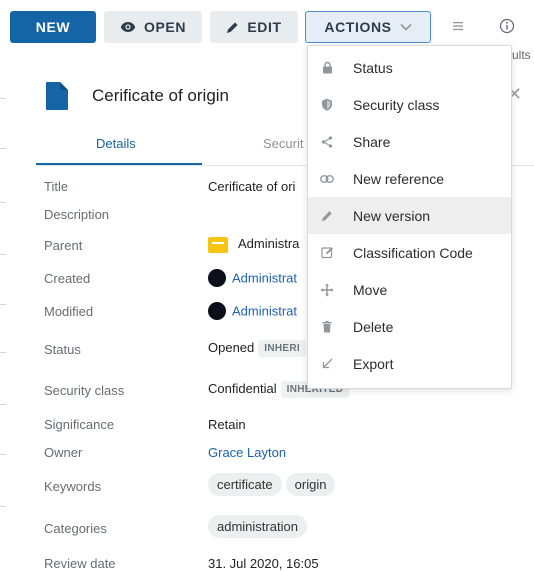 The height and width of the screenshot is (571, 534). Describe the element at coordinates (327, 104) in the screenshot. I see `shield-icon` at that location.